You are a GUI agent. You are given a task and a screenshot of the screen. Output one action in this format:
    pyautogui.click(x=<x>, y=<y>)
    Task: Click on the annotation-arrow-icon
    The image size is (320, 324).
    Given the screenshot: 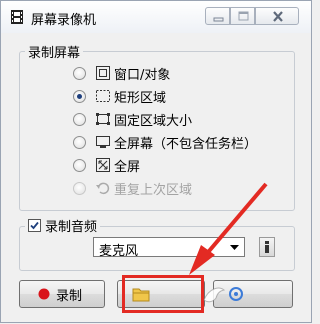 What is the action you would take?
    pyautogui.click(x=228, y=228)
    